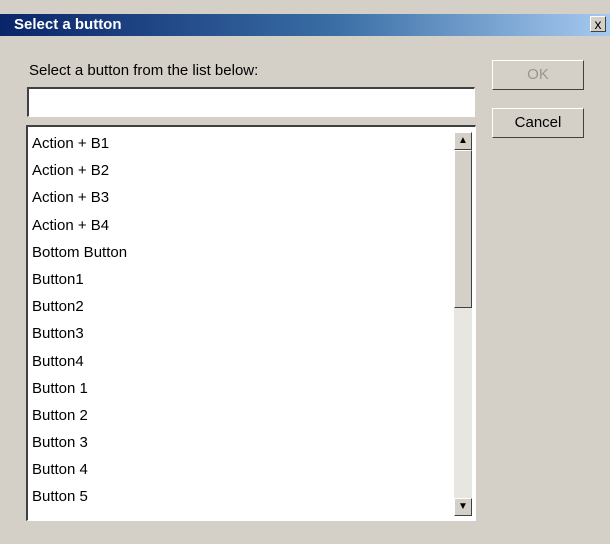 Image resolution: width=610 pixels, height=544 pixels. I want to click on cancel-button: Cancel, so click(538, 123).